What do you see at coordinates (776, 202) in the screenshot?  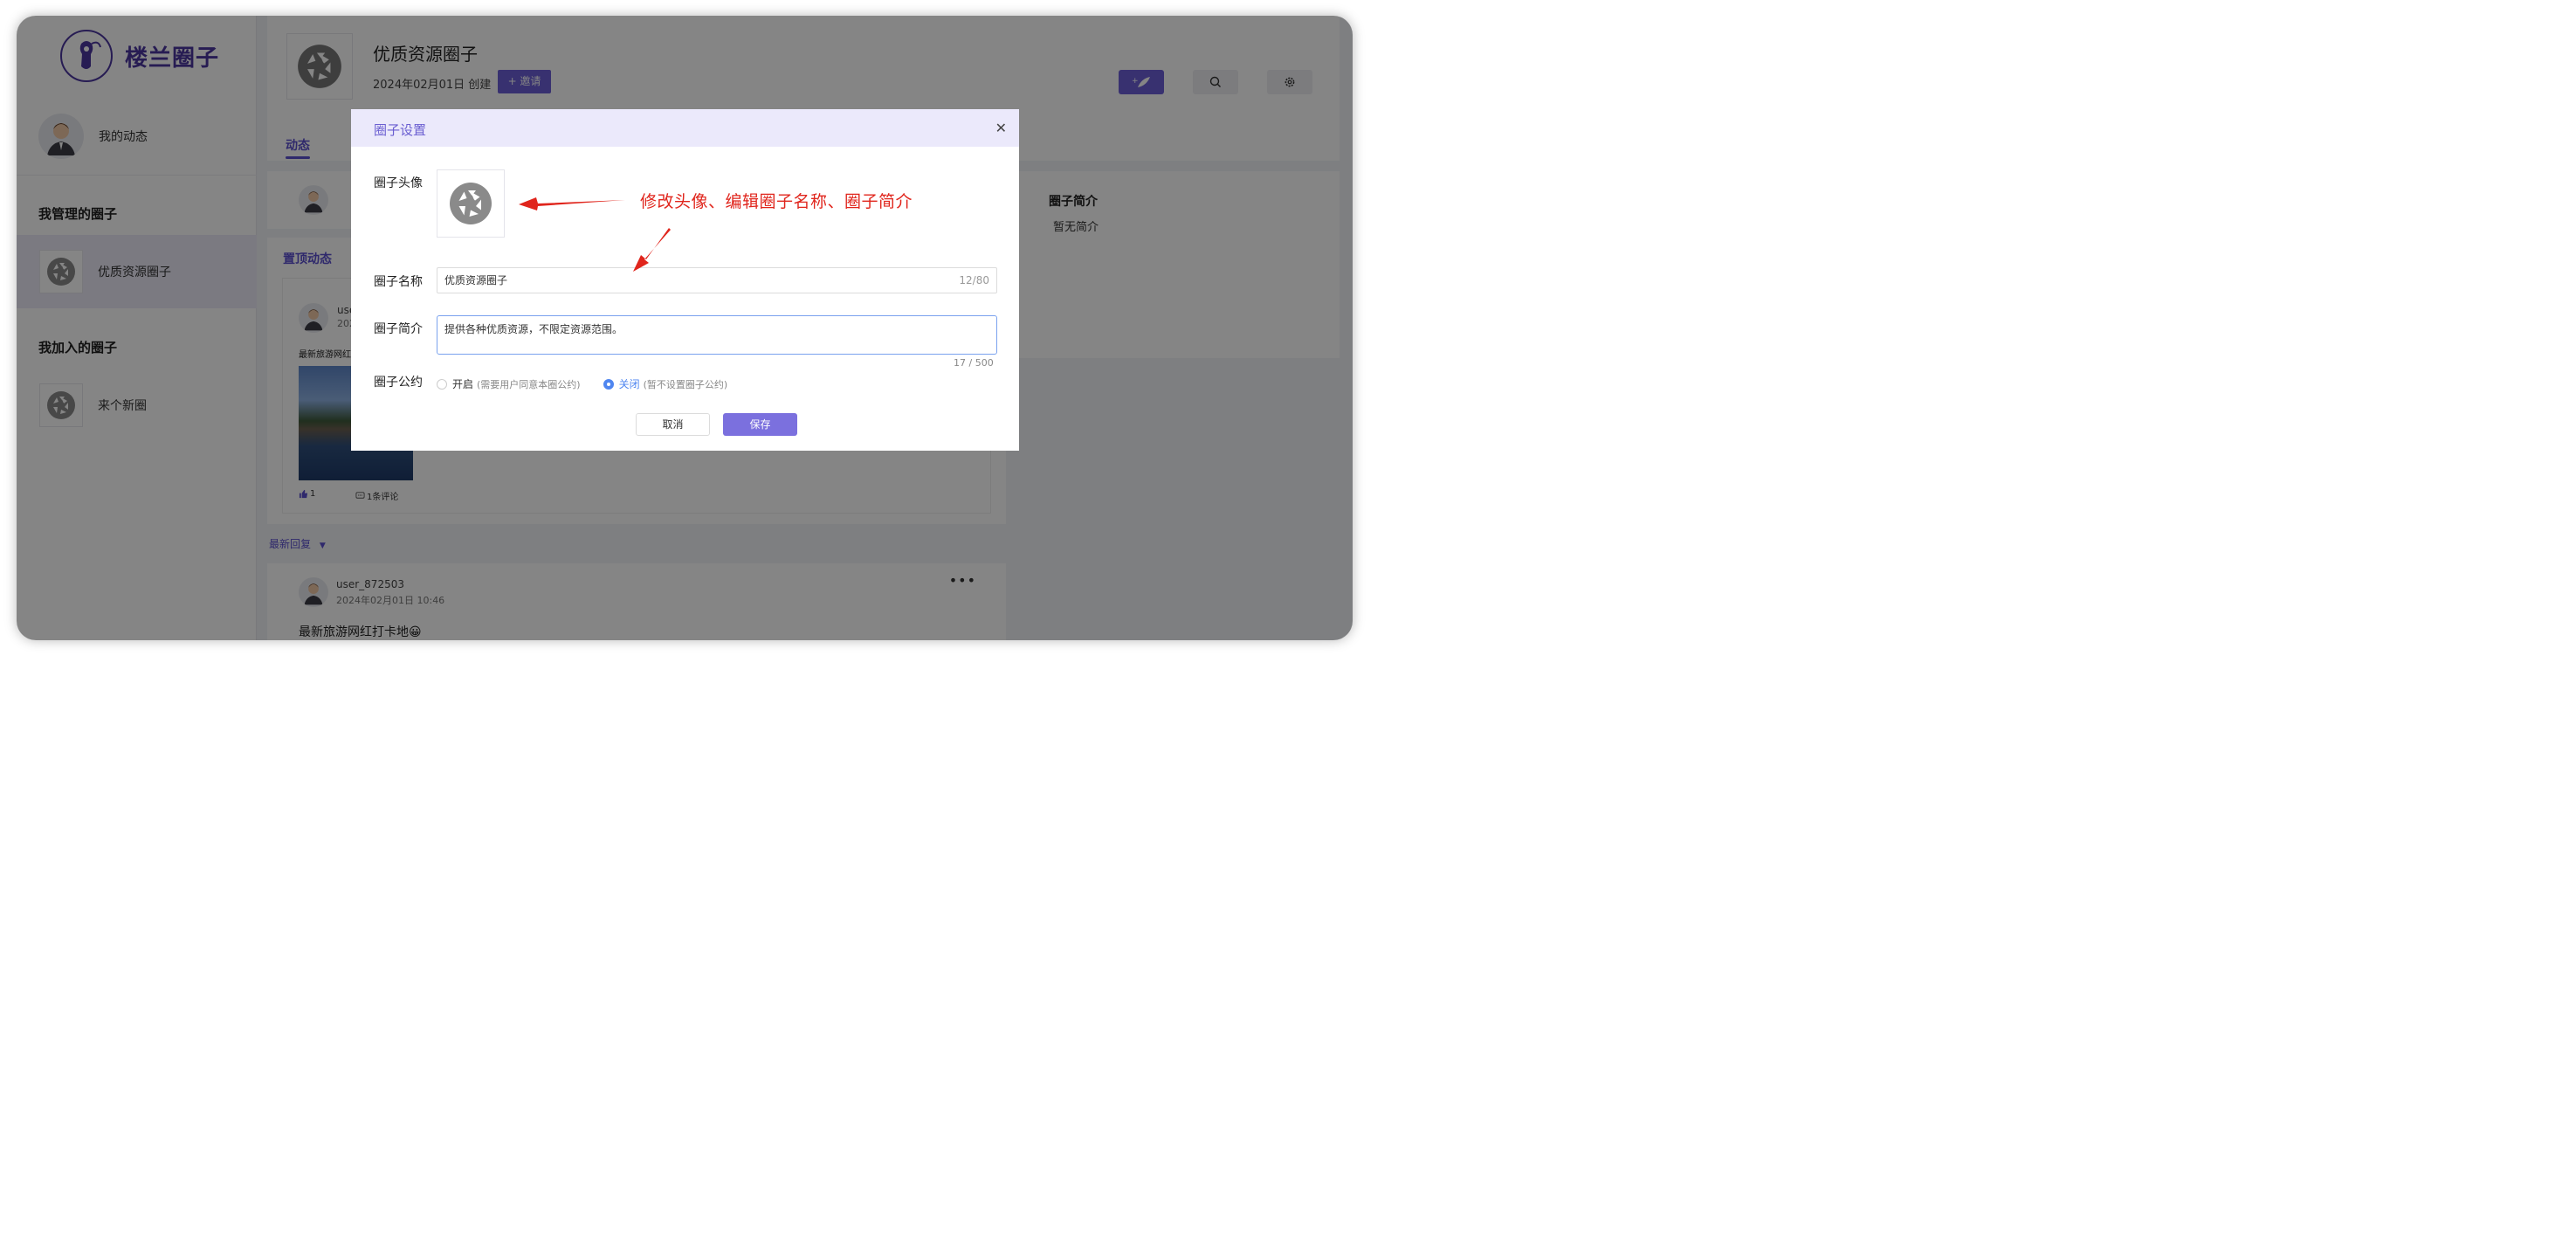 I see `annotation-note: 修改头像、编辑圈子名称、圈子简介` at bounding box center [776, 202].